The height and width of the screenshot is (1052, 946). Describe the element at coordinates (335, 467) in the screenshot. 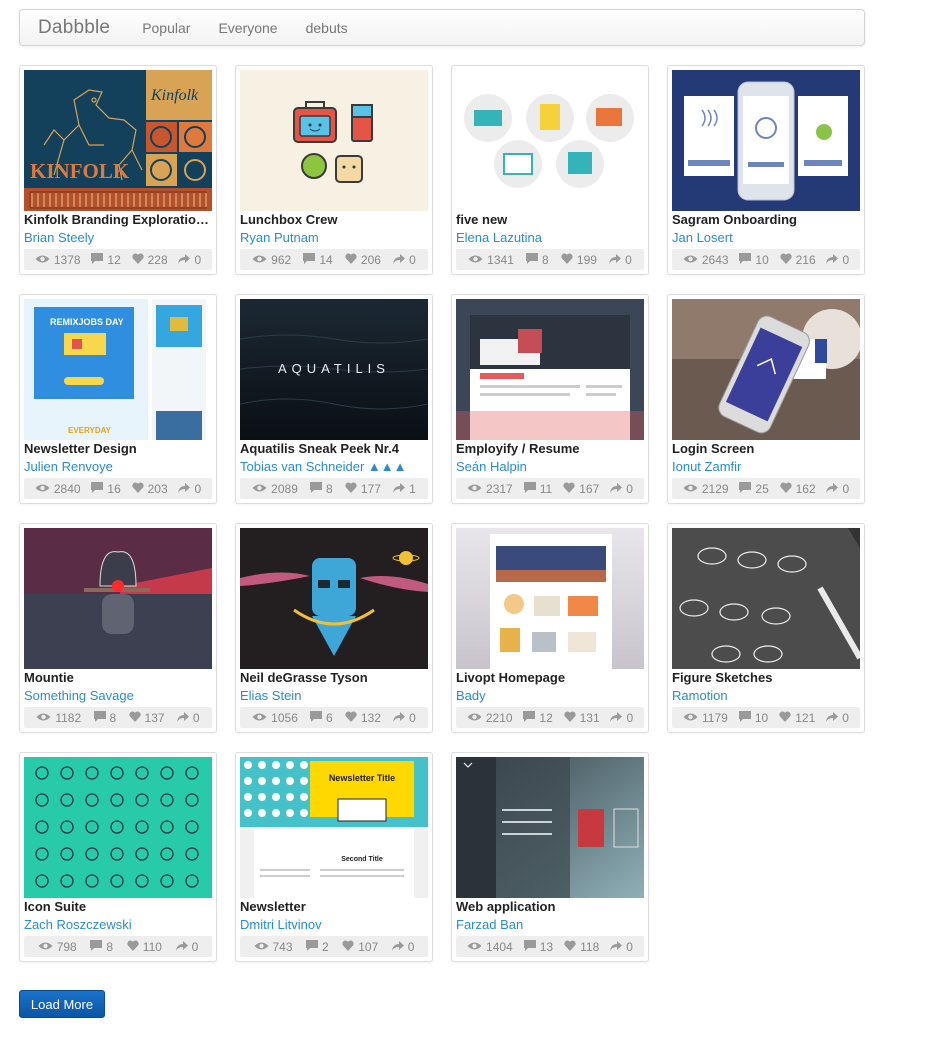

I see `shot-author-link: Tobias van Schneider ▲▲▲` at that location.